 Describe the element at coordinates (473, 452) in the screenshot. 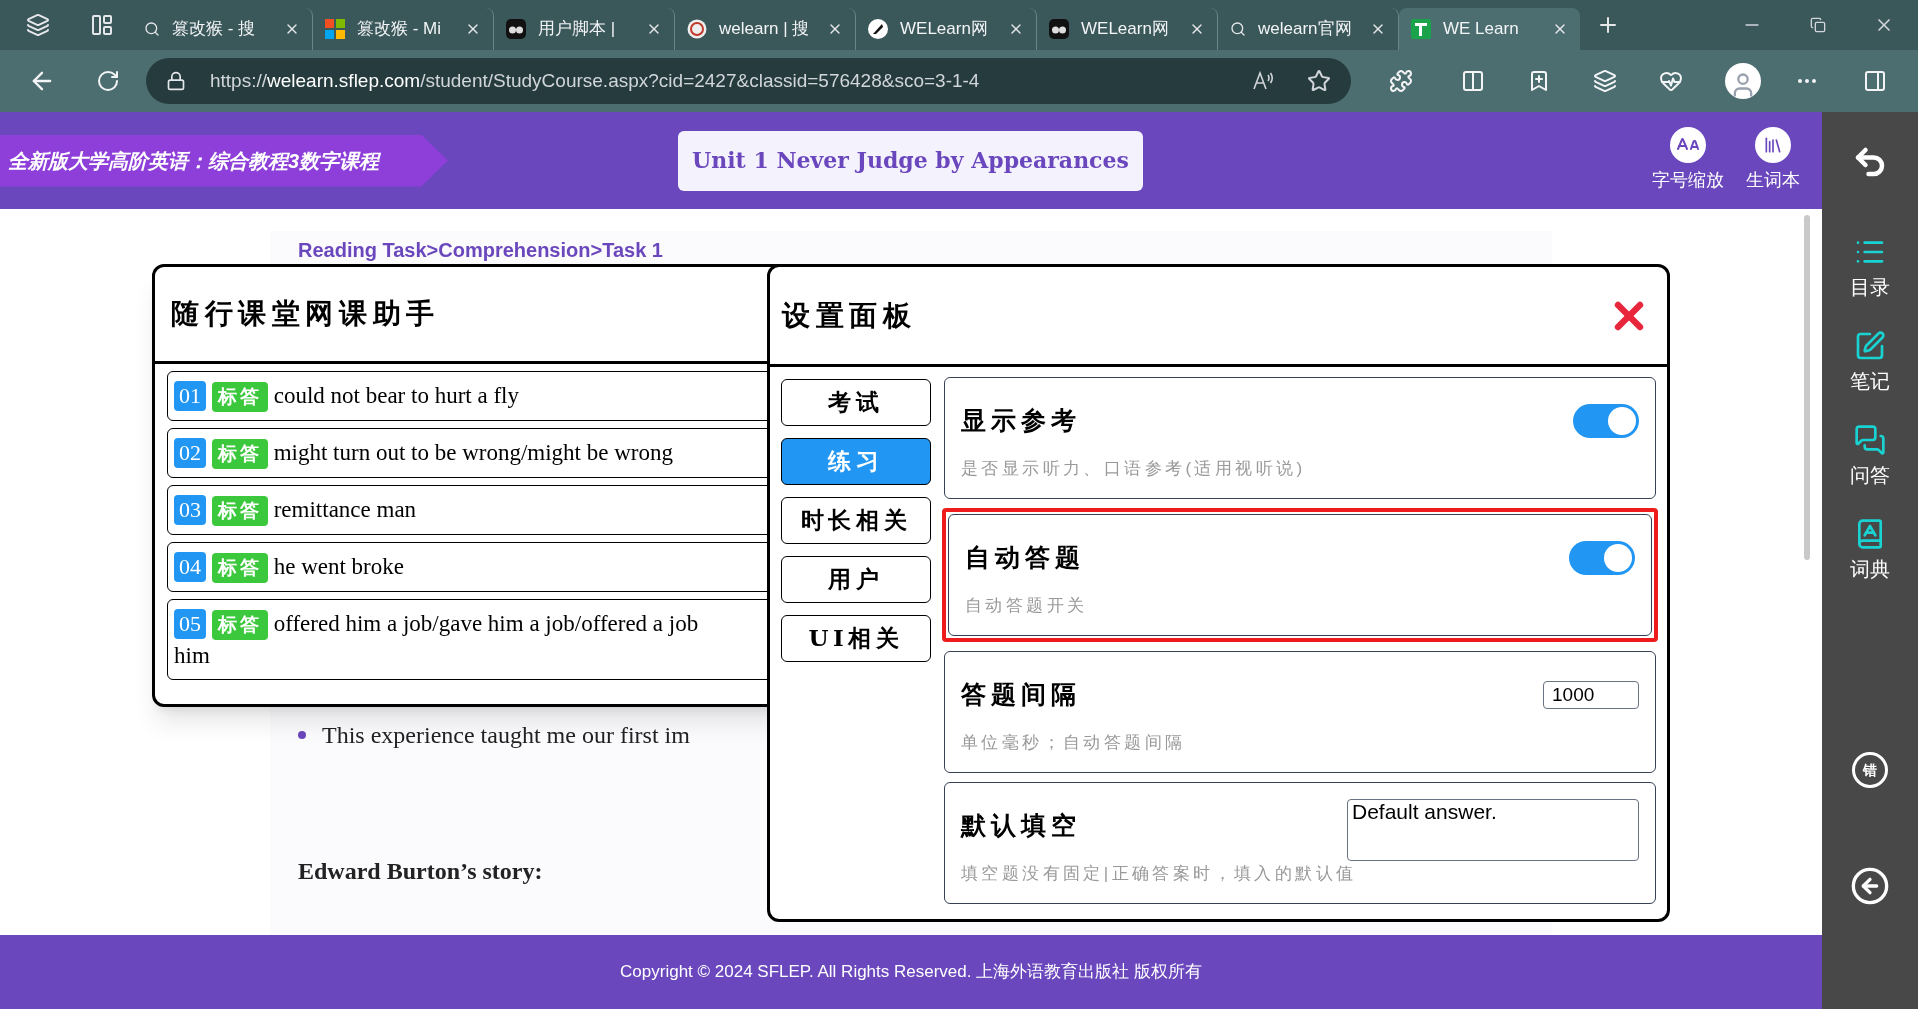

I see `answer-text: might turn out to be wrong/might be wrong` at that location.